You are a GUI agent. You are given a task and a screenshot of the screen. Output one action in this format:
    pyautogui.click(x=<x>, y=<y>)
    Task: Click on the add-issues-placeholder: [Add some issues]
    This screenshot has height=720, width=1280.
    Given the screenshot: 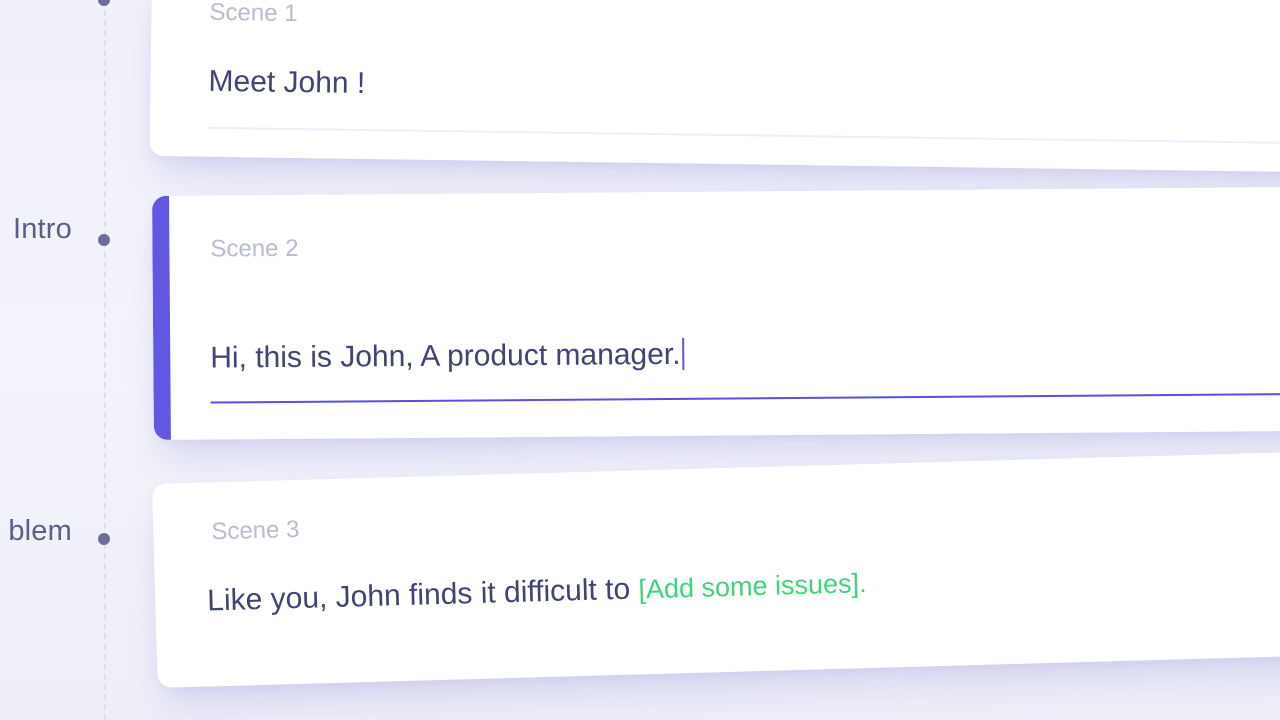 What is the action you would take?
    pyautogui.click(x=748, y=586)
    